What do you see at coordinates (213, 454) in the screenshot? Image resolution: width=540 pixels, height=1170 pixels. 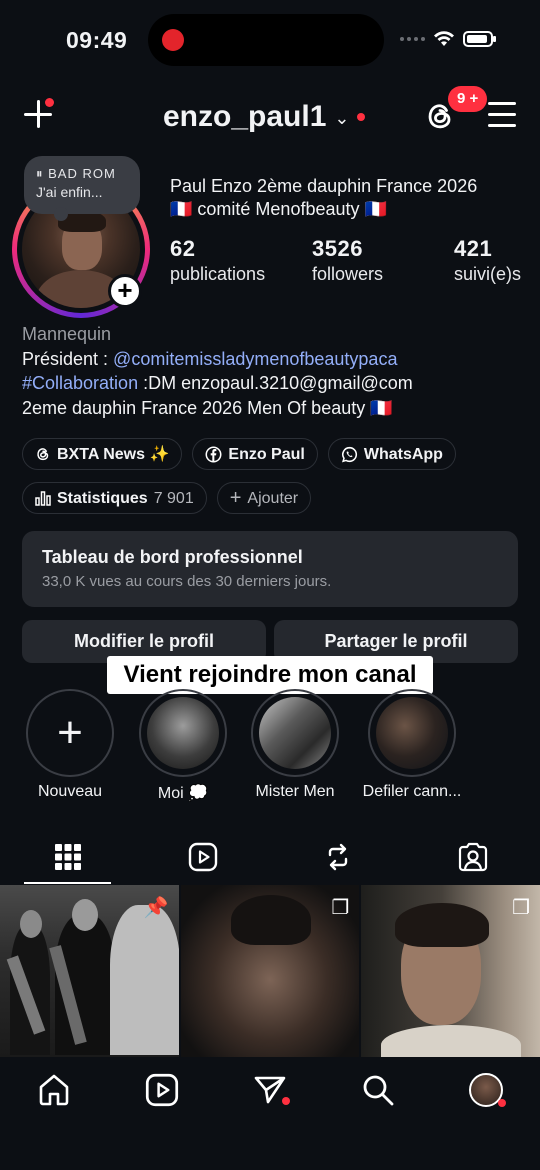 I see `facebook-icon` at bounding box center [213, 454].